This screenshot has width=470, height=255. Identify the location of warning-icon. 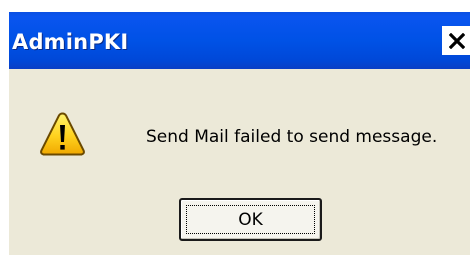
(62, 134).